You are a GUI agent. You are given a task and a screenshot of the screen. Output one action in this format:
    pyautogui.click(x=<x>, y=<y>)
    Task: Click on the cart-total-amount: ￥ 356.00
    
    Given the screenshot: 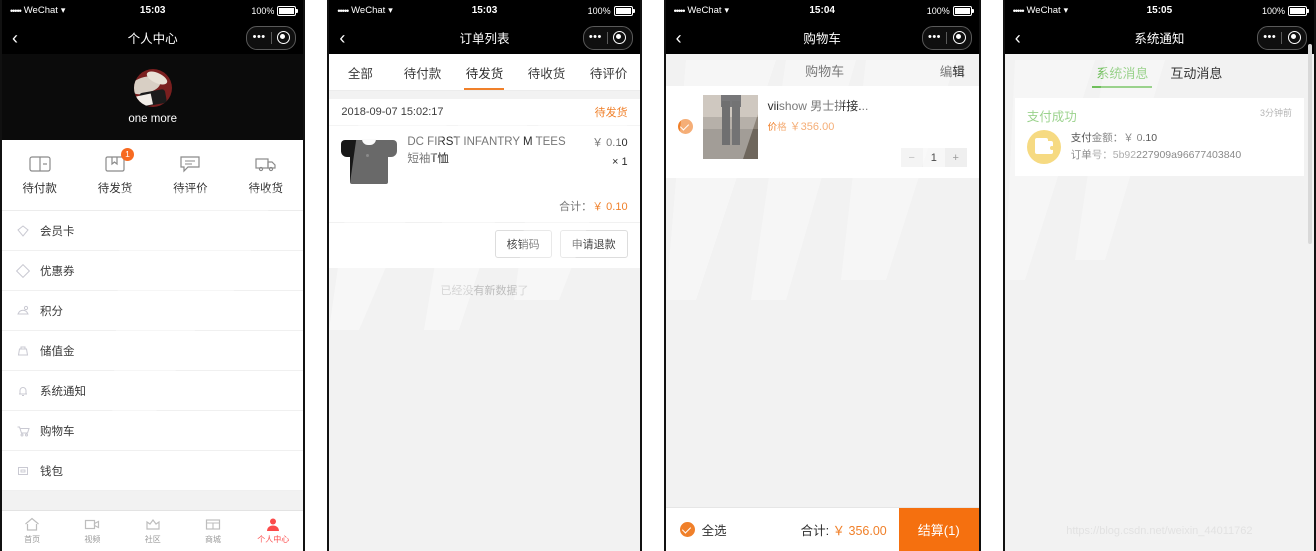 What is the action you would take?
    pyautogui.click(x=859, y=531)
    